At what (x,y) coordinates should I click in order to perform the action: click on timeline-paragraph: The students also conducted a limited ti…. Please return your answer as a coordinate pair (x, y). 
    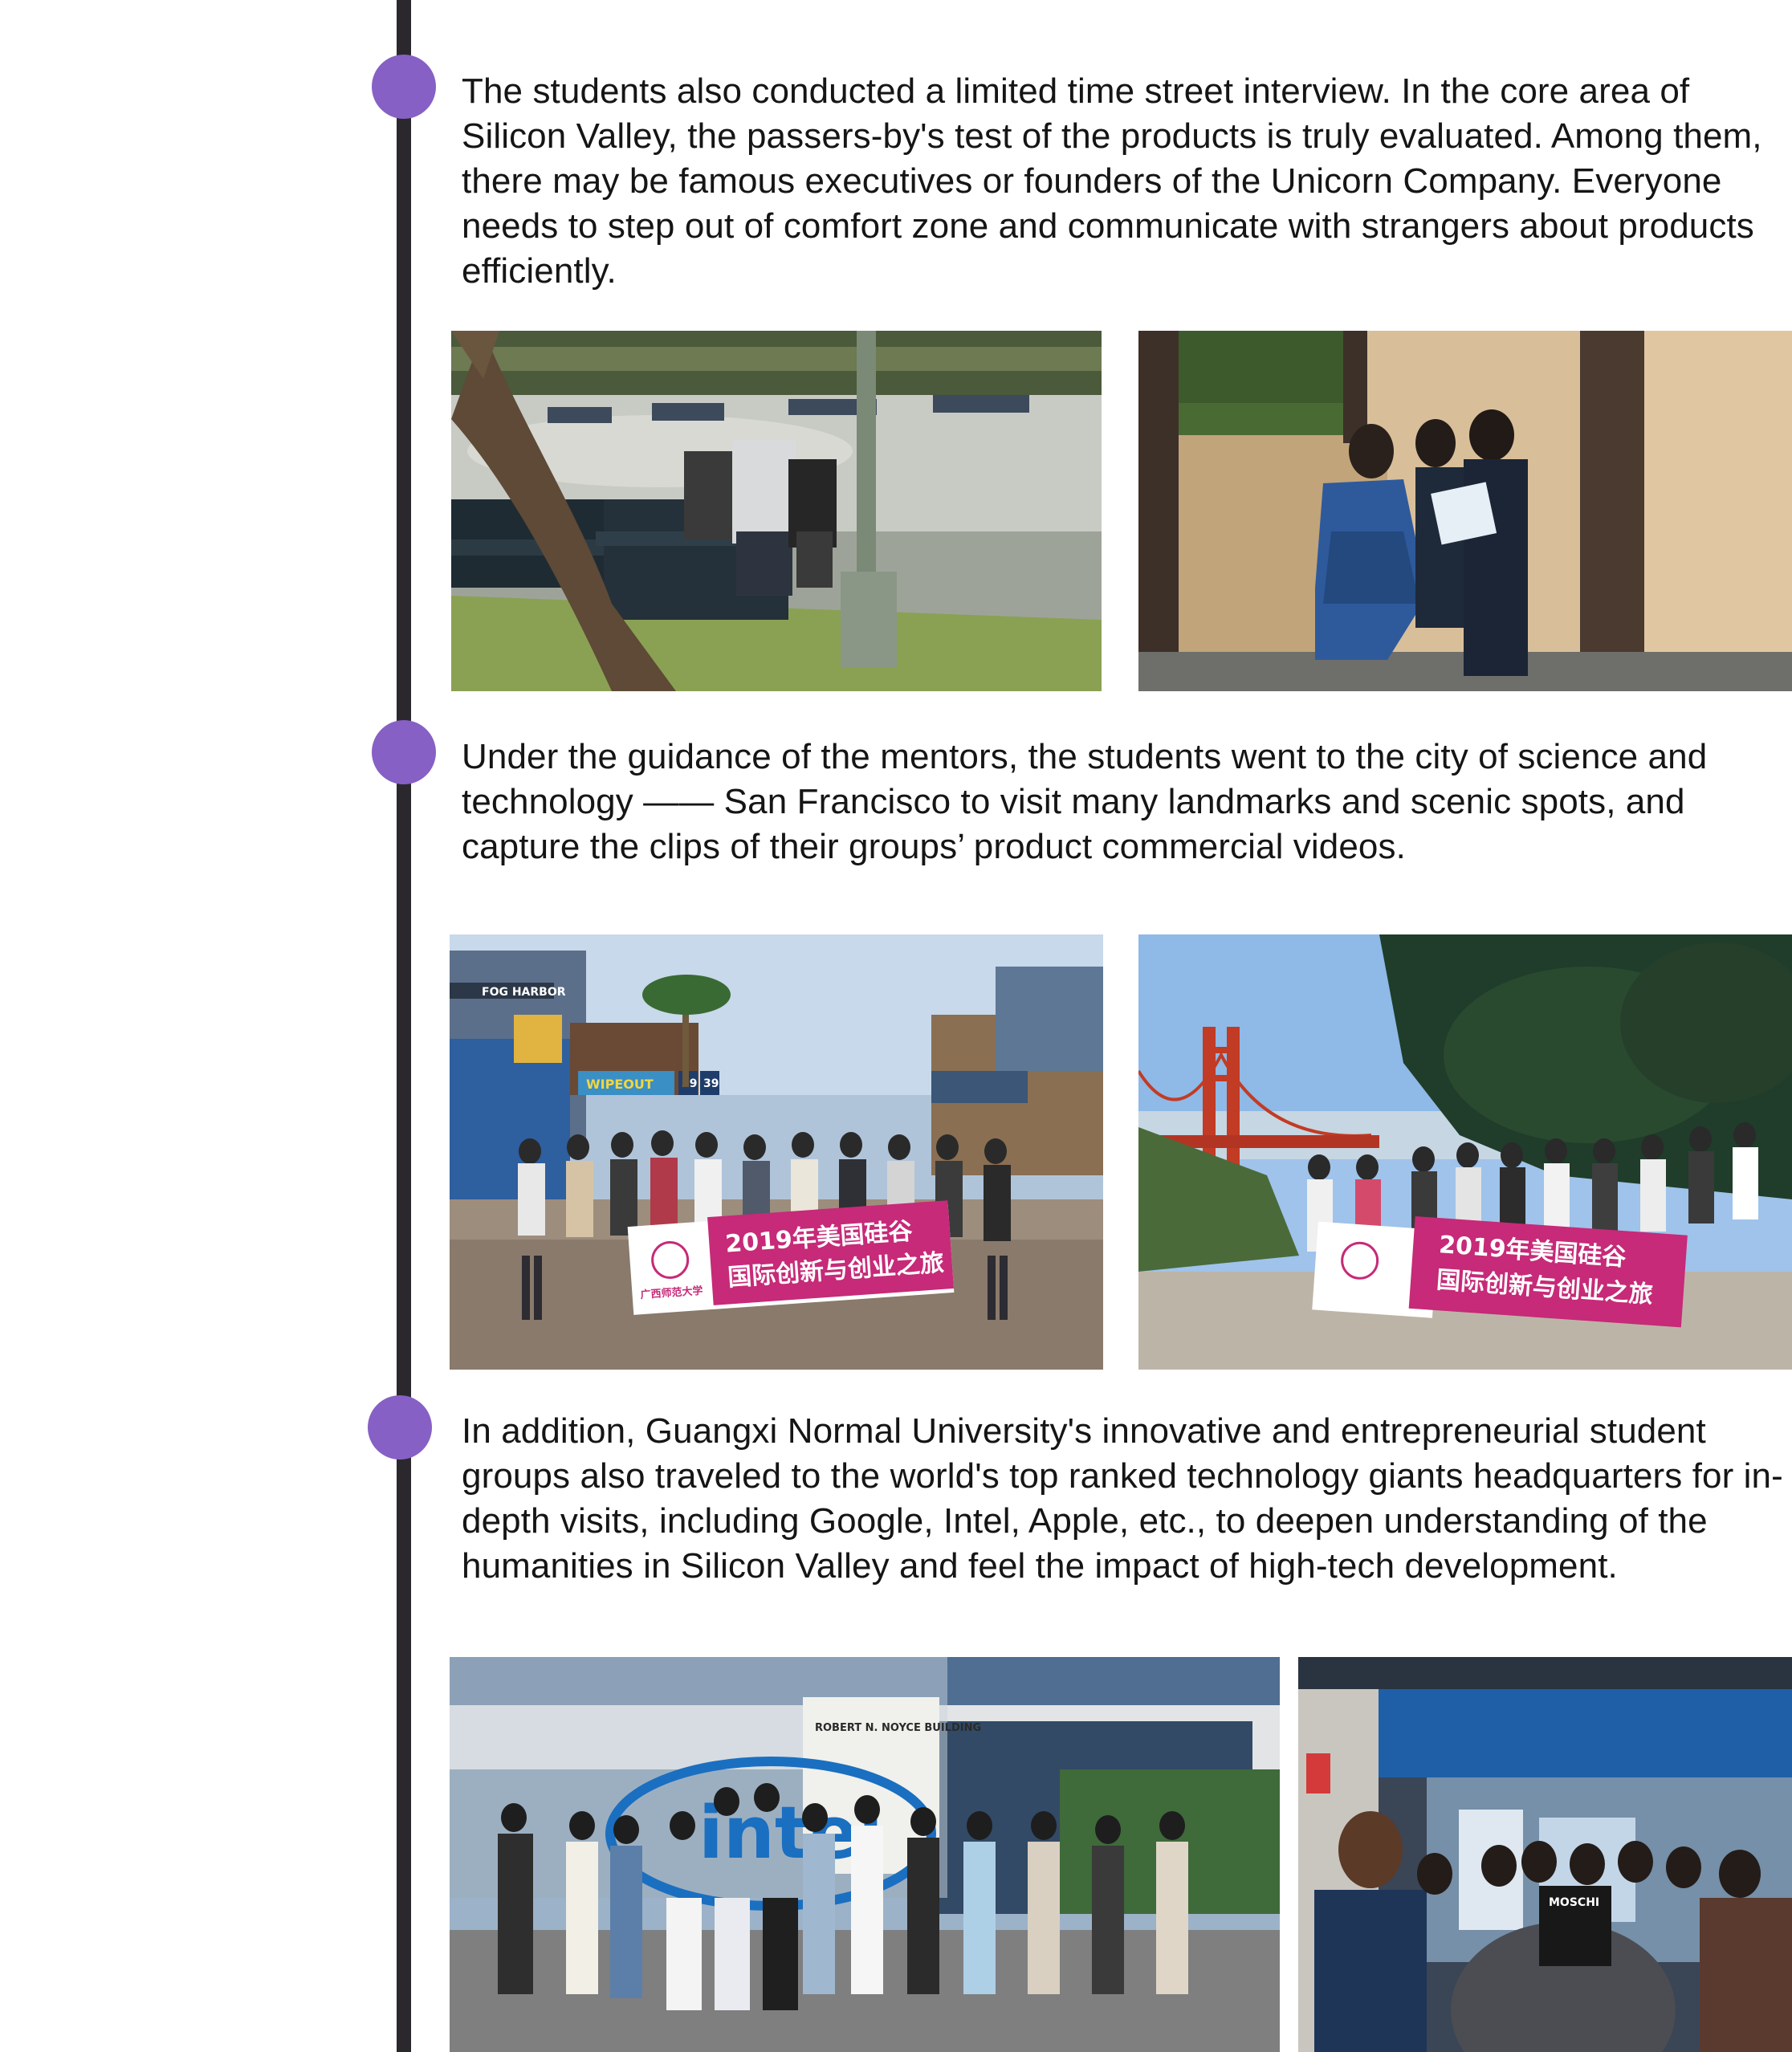
    Looking at the image, I should click on (1112, 181).